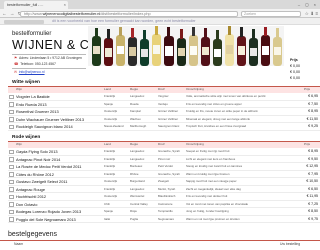 This screenshot has width=320, height=250. Describe the element at coordinates (107, 218) in the screenshot. I see `wine-country: Italië` at that location.